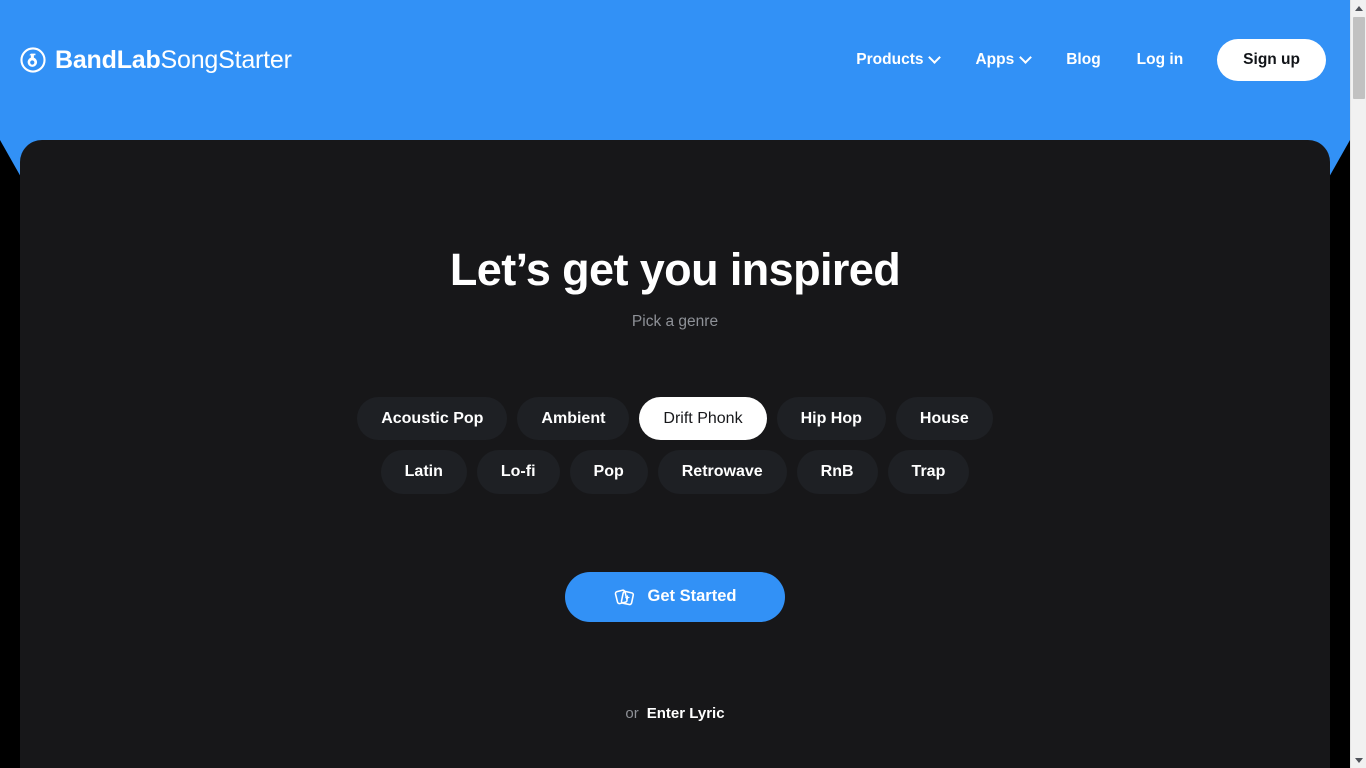 Image resolution: width=1366 pixels, height=768 pixels. I want to click on sign-up-button: Sign up, so click(1271, 60).